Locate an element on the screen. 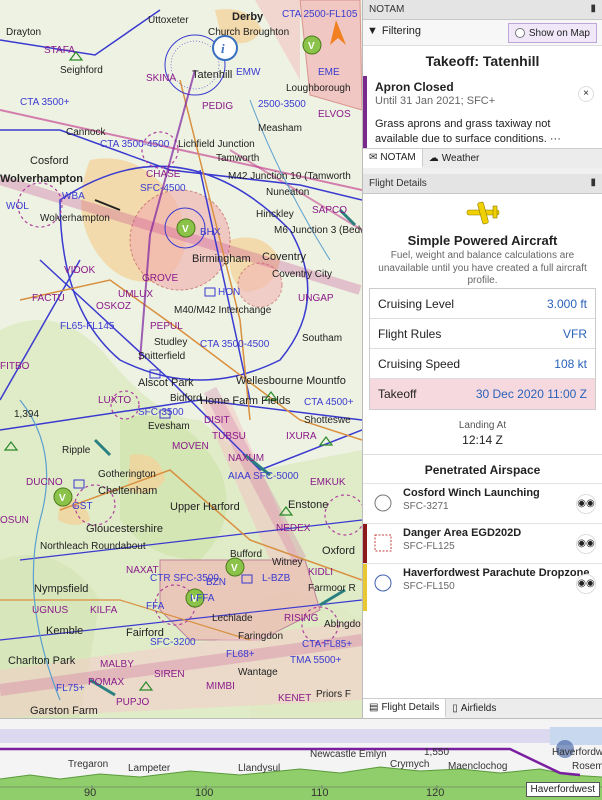  map-town-charlton-park: Charlton Park is located at coordinates (42, 661).